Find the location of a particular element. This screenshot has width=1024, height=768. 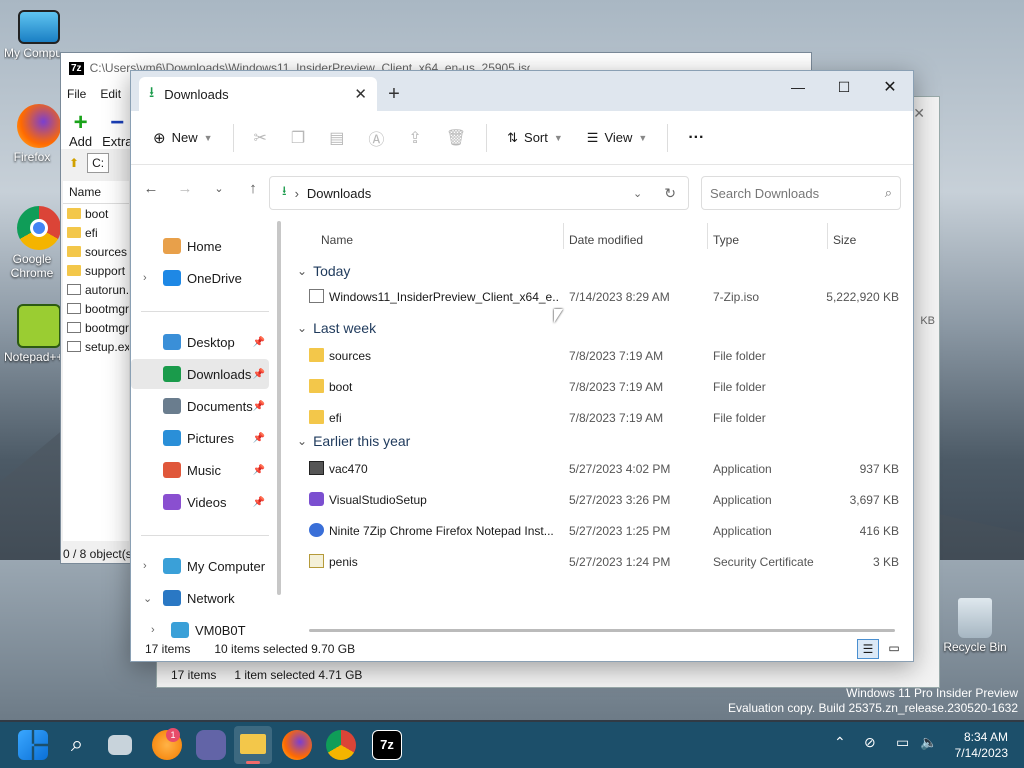

zip-list-item: boot is located at coordinates (96, 213).